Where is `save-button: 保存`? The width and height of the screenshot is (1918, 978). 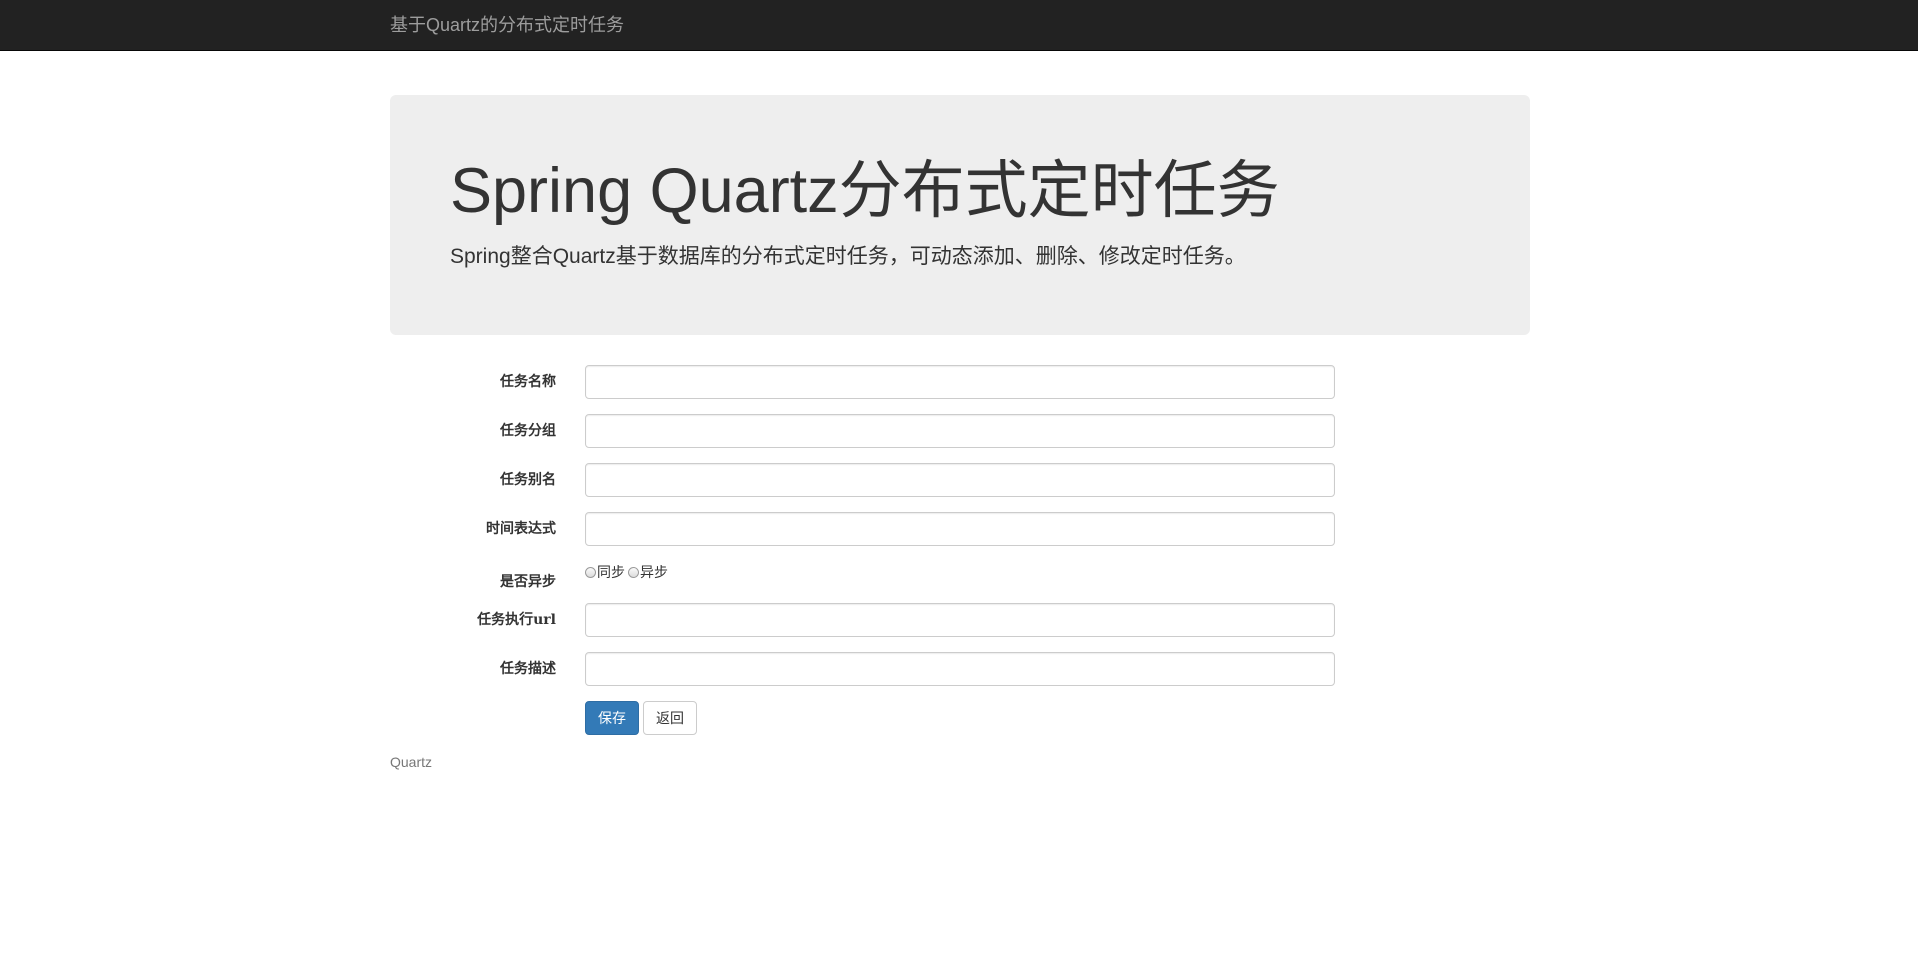 save-button: 保存 is located at coordinates (612, 718).